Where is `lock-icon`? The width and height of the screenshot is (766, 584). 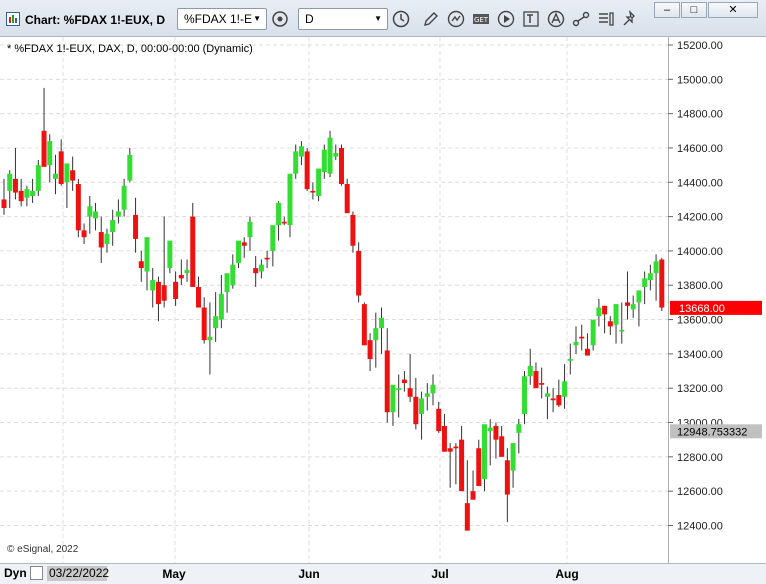
lock-icon is located at coordinates (36, 573).